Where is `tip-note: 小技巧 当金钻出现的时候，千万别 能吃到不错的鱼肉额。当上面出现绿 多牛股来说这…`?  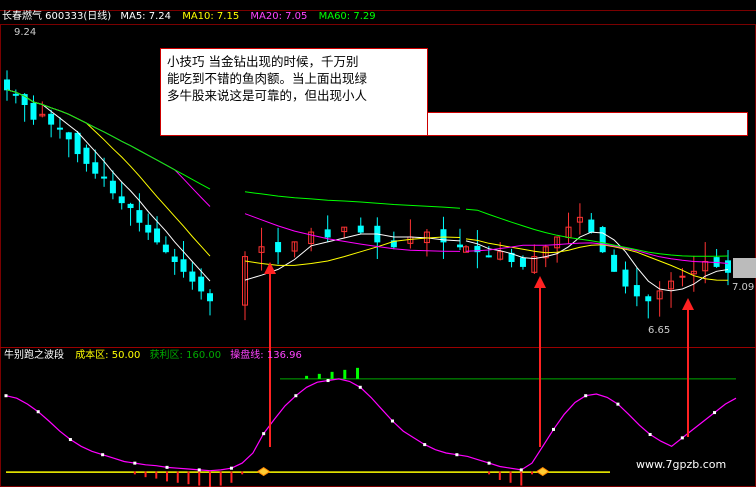 tip-note: 小技巧 当金钻出现的时候，千万别 能吃到不错的鱼肉额。当上面出现绿 多牛股来说这… is located at coordinates (294, 92).